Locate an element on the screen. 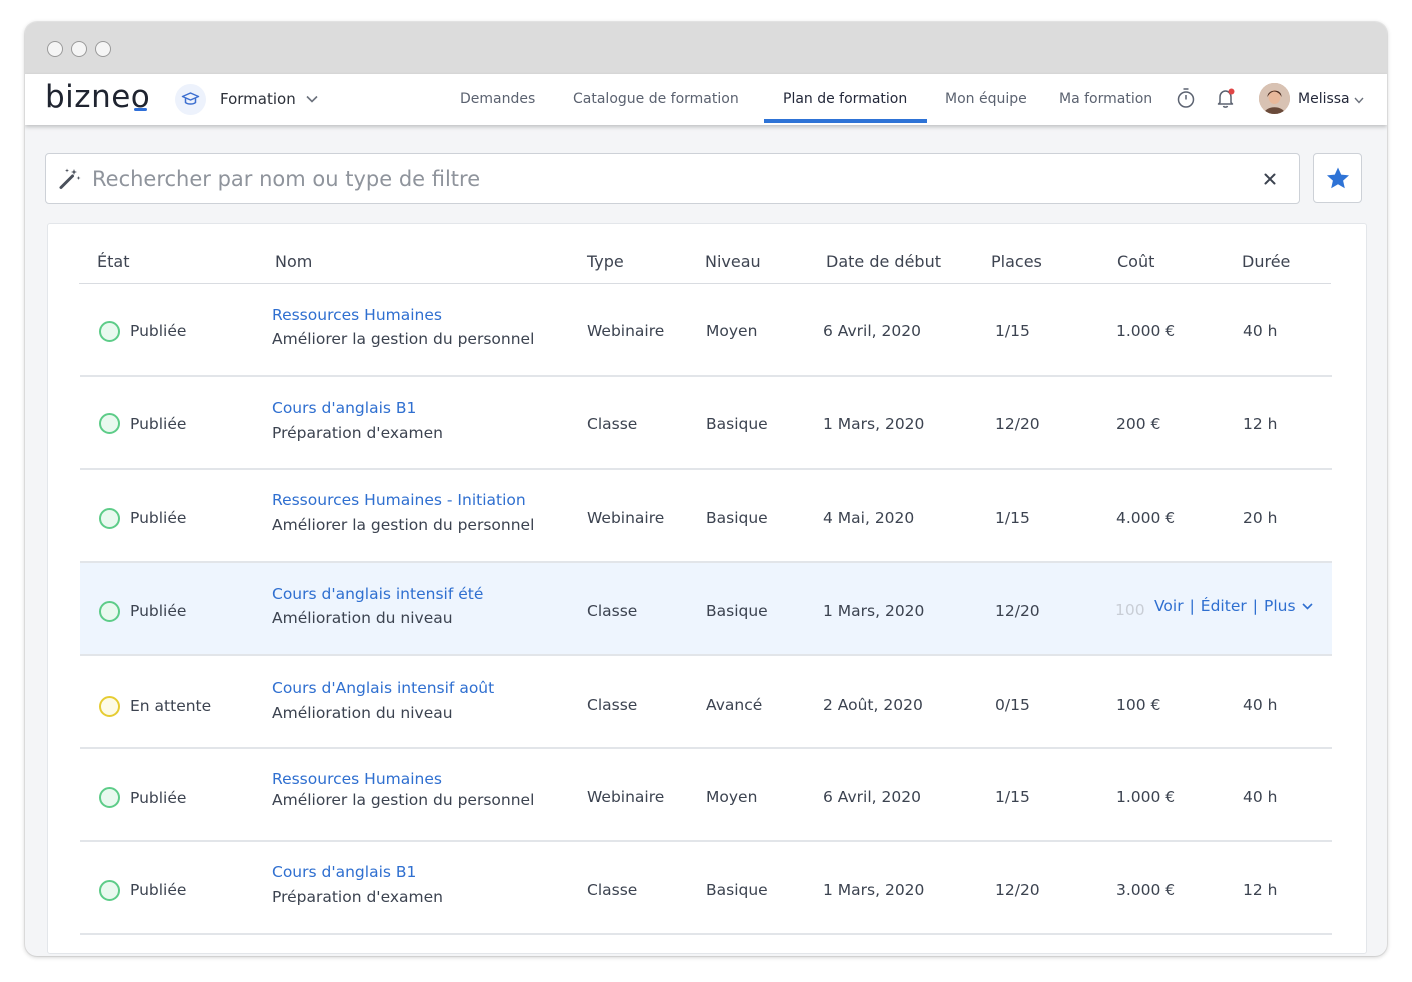 This screenshot has height=982, width=1412. column-header-date-de-debut: Date de début is located at coordinates (883, 261).